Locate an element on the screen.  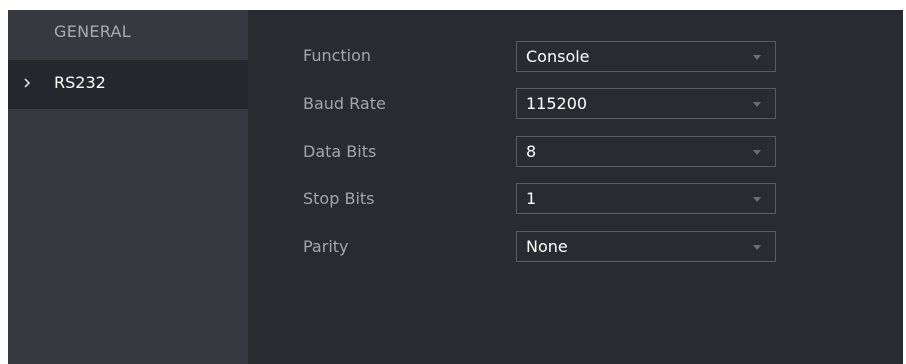
function-select: Console is located at coordinates (646, 56).